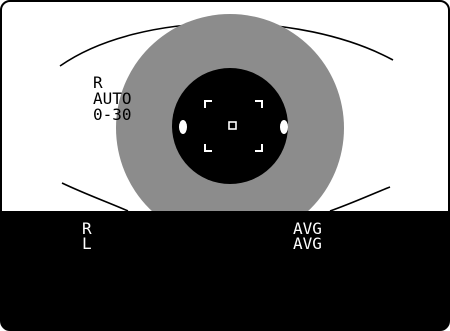 Image resolution: width=450 pixels, height=331 pixels. I want to click on left-eye-readout-label: L, so click(87, 243).